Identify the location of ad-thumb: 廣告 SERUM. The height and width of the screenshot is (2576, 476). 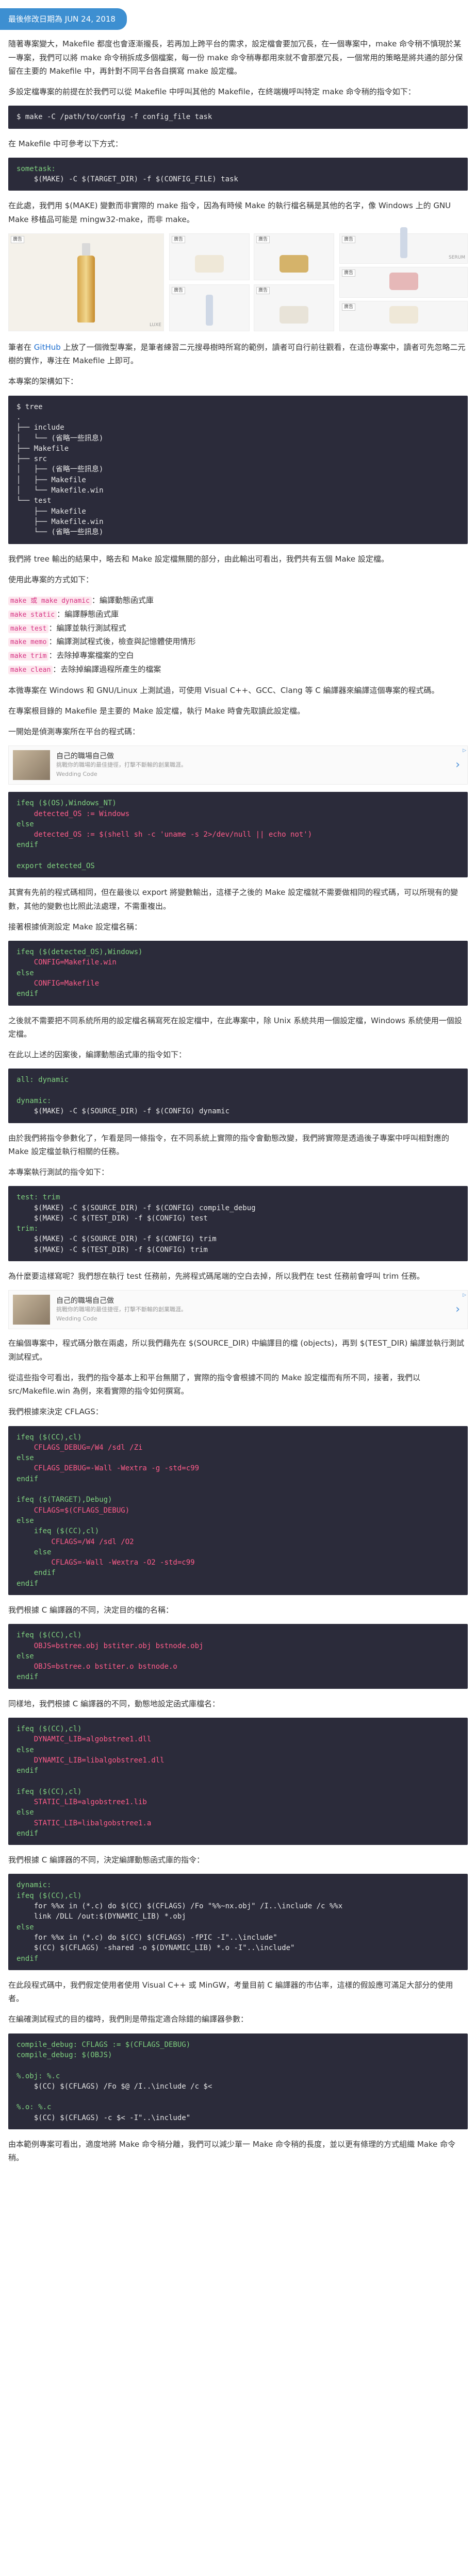
(404, 245).